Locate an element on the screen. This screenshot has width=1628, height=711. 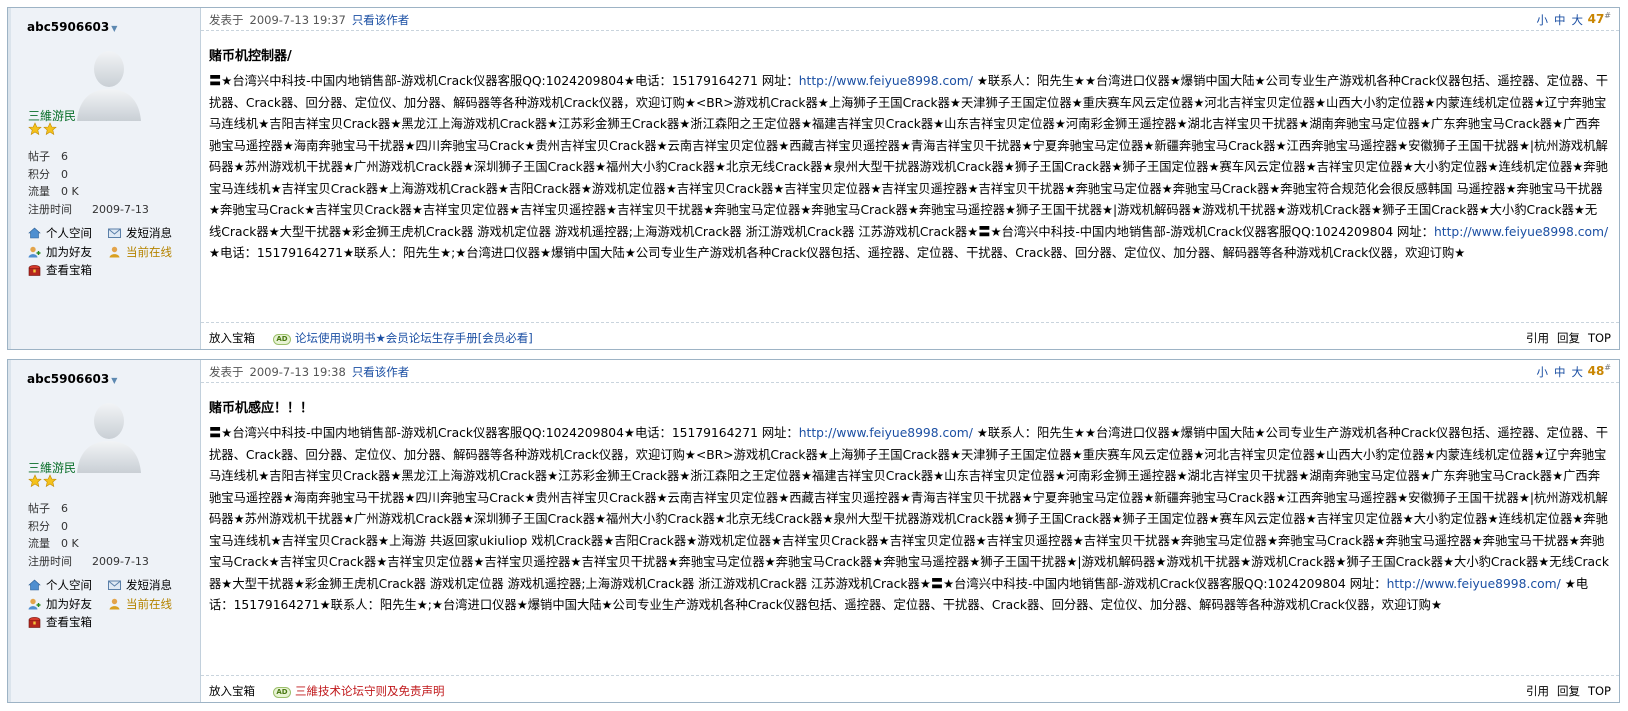
post-date: 2009-7-13 19:37 is located at coordinates (297, 20).